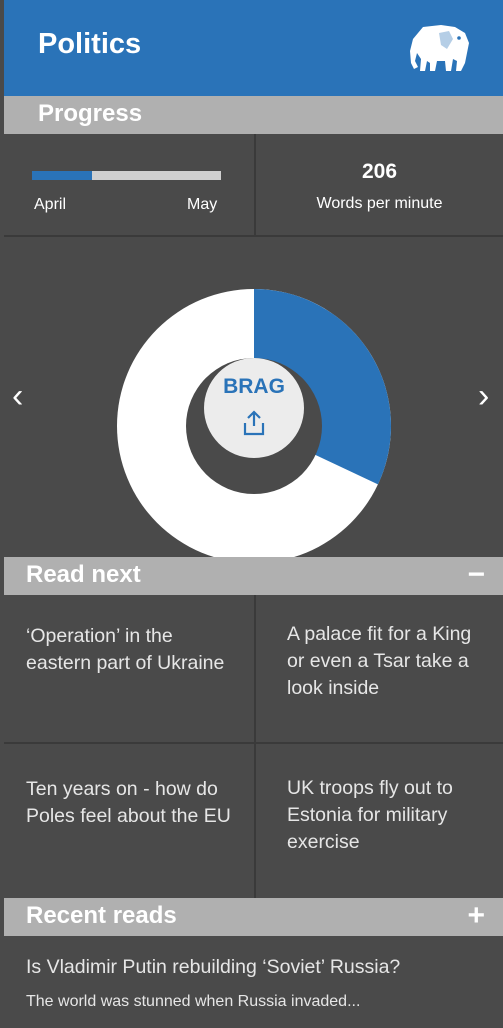  Describe the element at coordinates (126, 175) in the screenshot. I see `month-progress-bar` at that location.